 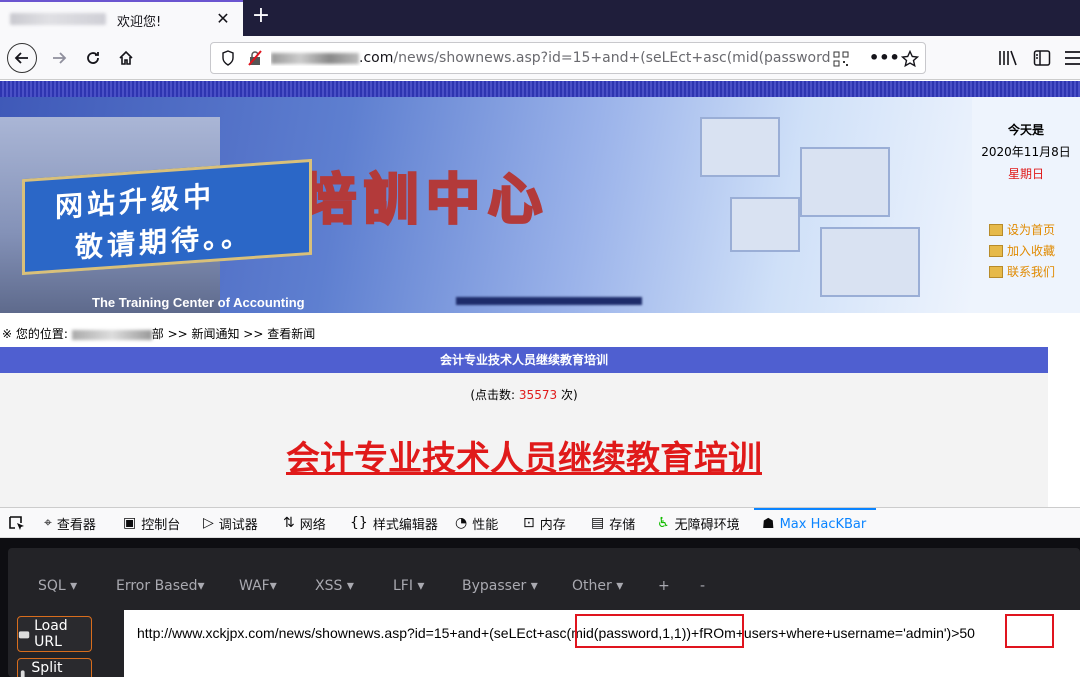 I want to click on devtools-tab-label: 无障碍环境, so click(x=707, y=525).